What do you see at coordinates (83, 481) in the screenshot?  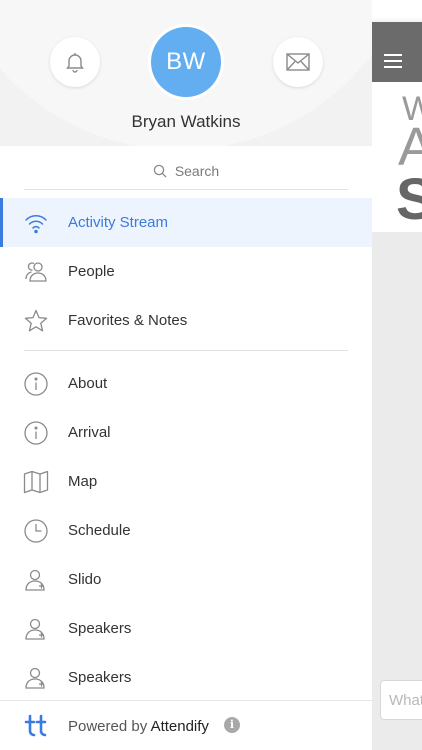 I see `menu-item-label: Map` at bounding box center [83, 481].